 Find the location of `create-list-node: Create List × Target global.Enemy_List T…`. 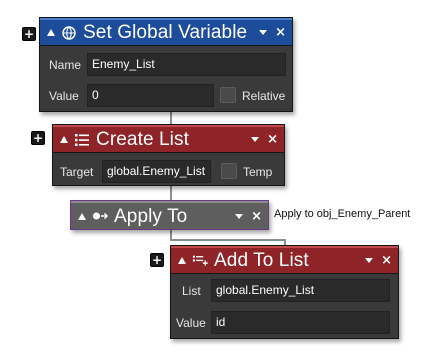

create-list-node: Create List × Target global.Enemy_List T… is located at coordinates (168, 155).